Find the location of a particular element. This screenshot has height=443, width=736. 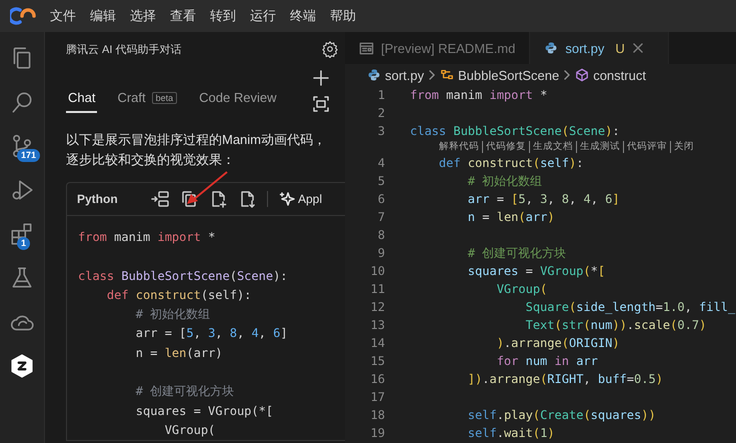

chat-tab: Code Review is located at coordinates (237, 101).